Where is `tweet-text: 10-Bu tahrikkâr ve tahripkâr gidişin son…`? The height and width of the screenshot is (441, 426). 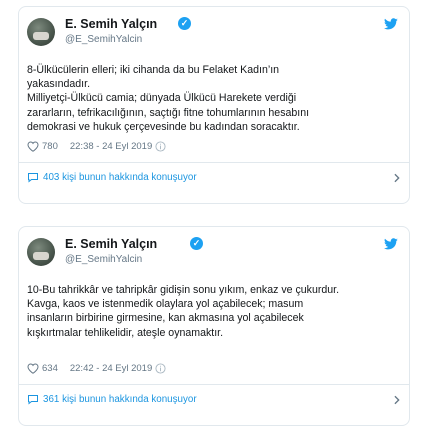
tweet-text: 10-Bu tahrikkâr ve tahripkâr gidişin son… is located at coordinates (216, 311).